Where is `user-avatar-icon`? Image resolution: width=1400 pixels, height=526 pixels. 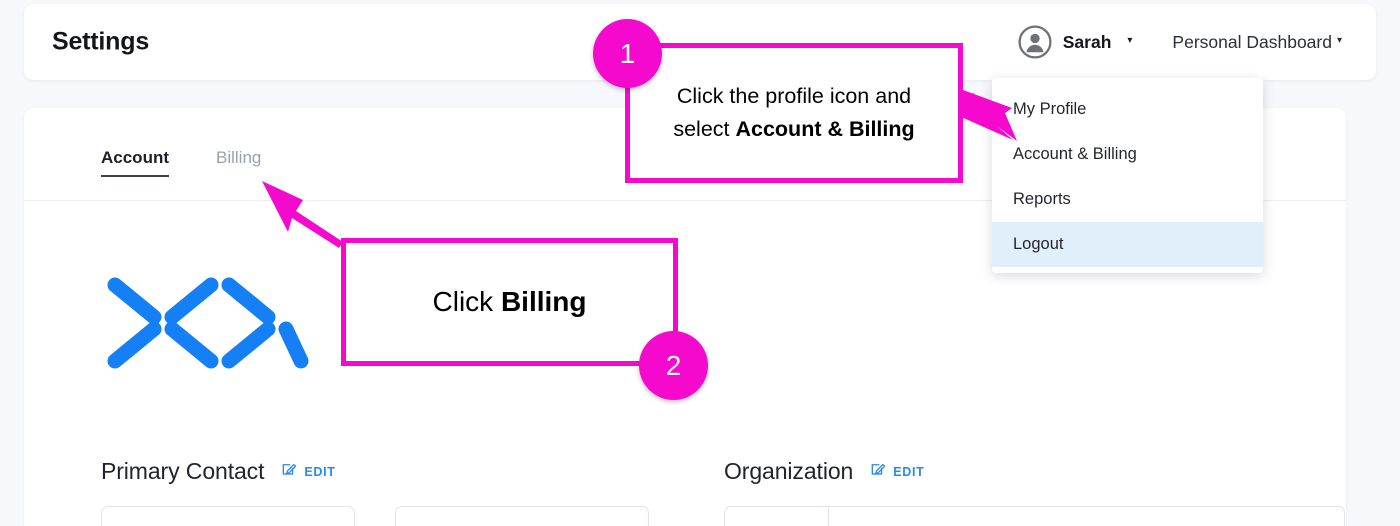 user-avatar-icon is located at coordinates (1035, 42).